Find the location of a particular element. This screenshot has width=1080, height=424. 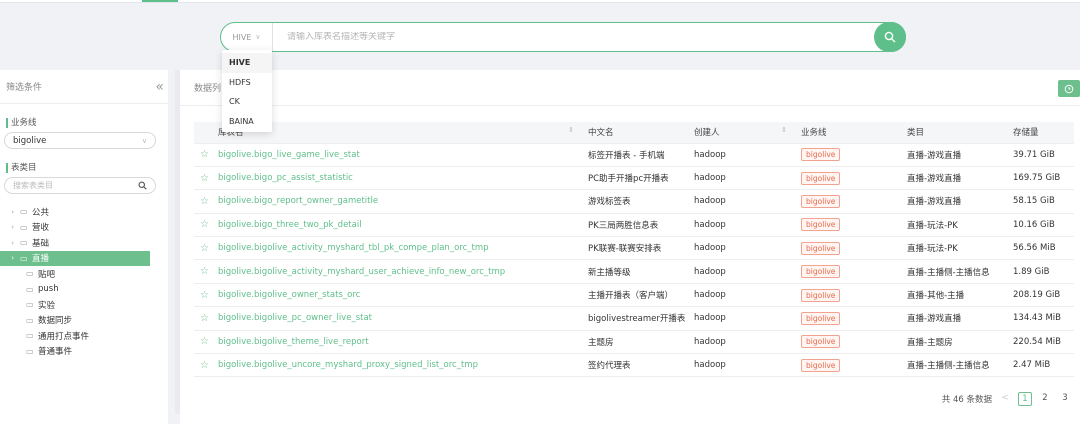

tree-item-basic: › ▭ 基础 is located at coordinates (84, 243).